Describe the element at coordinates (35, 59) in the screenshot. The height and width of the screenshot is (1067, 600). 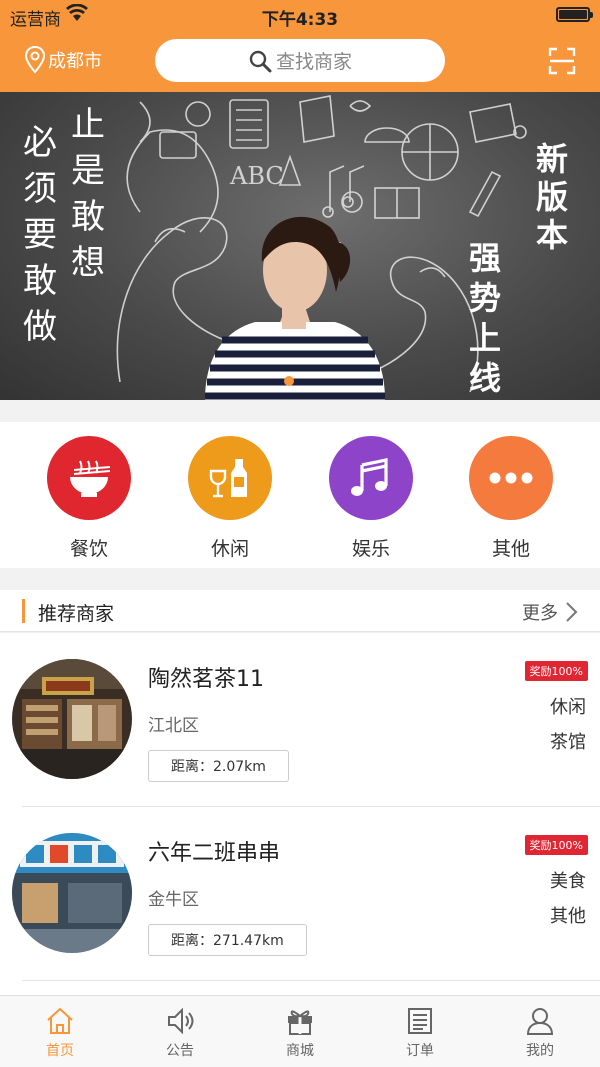
I see `location-pin-icon` at that location.